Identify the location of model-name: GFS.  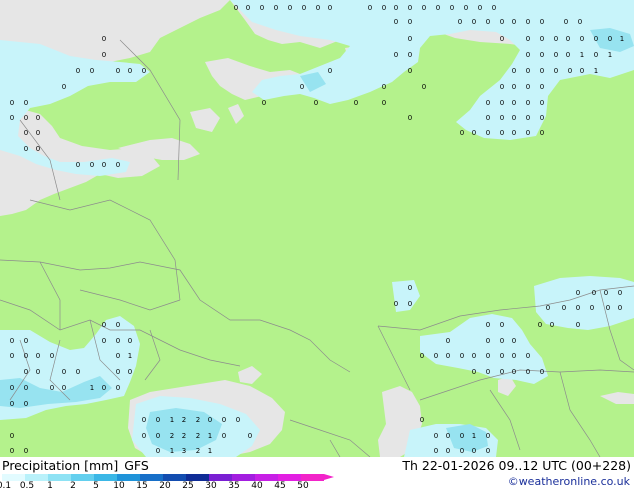
(136, 465).